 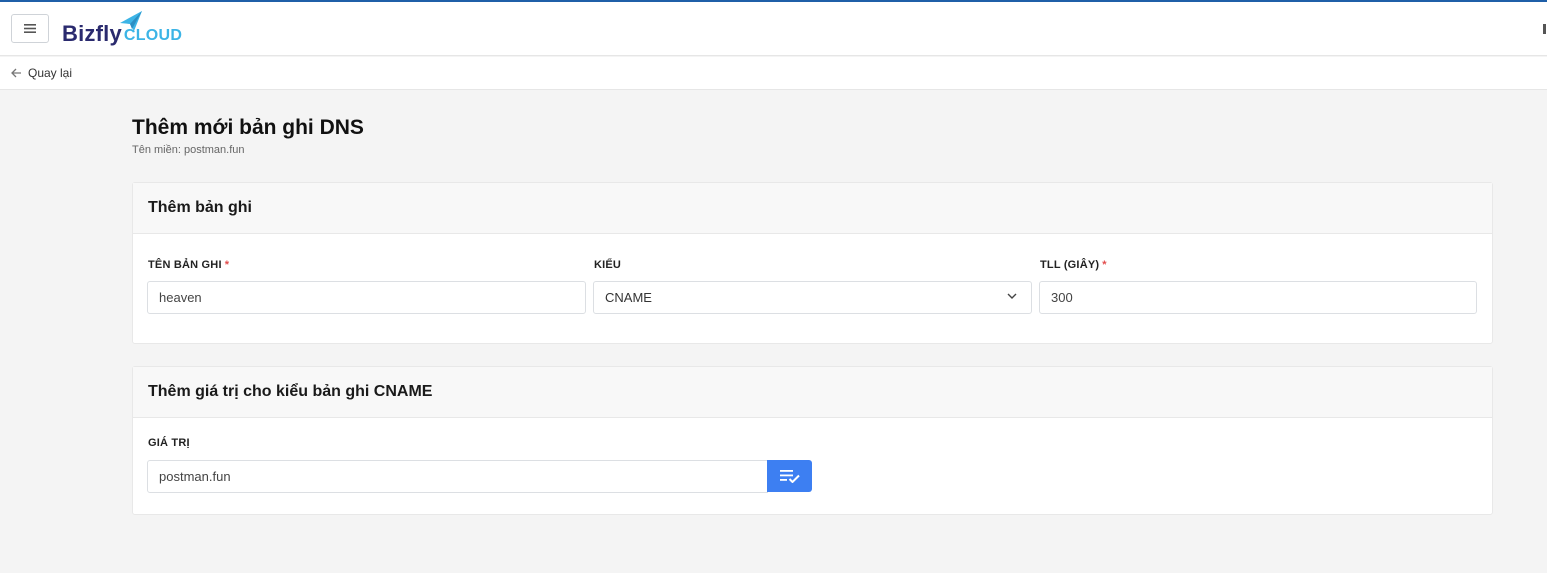 I want to click on value-list-button, so click(x=789, y=476).